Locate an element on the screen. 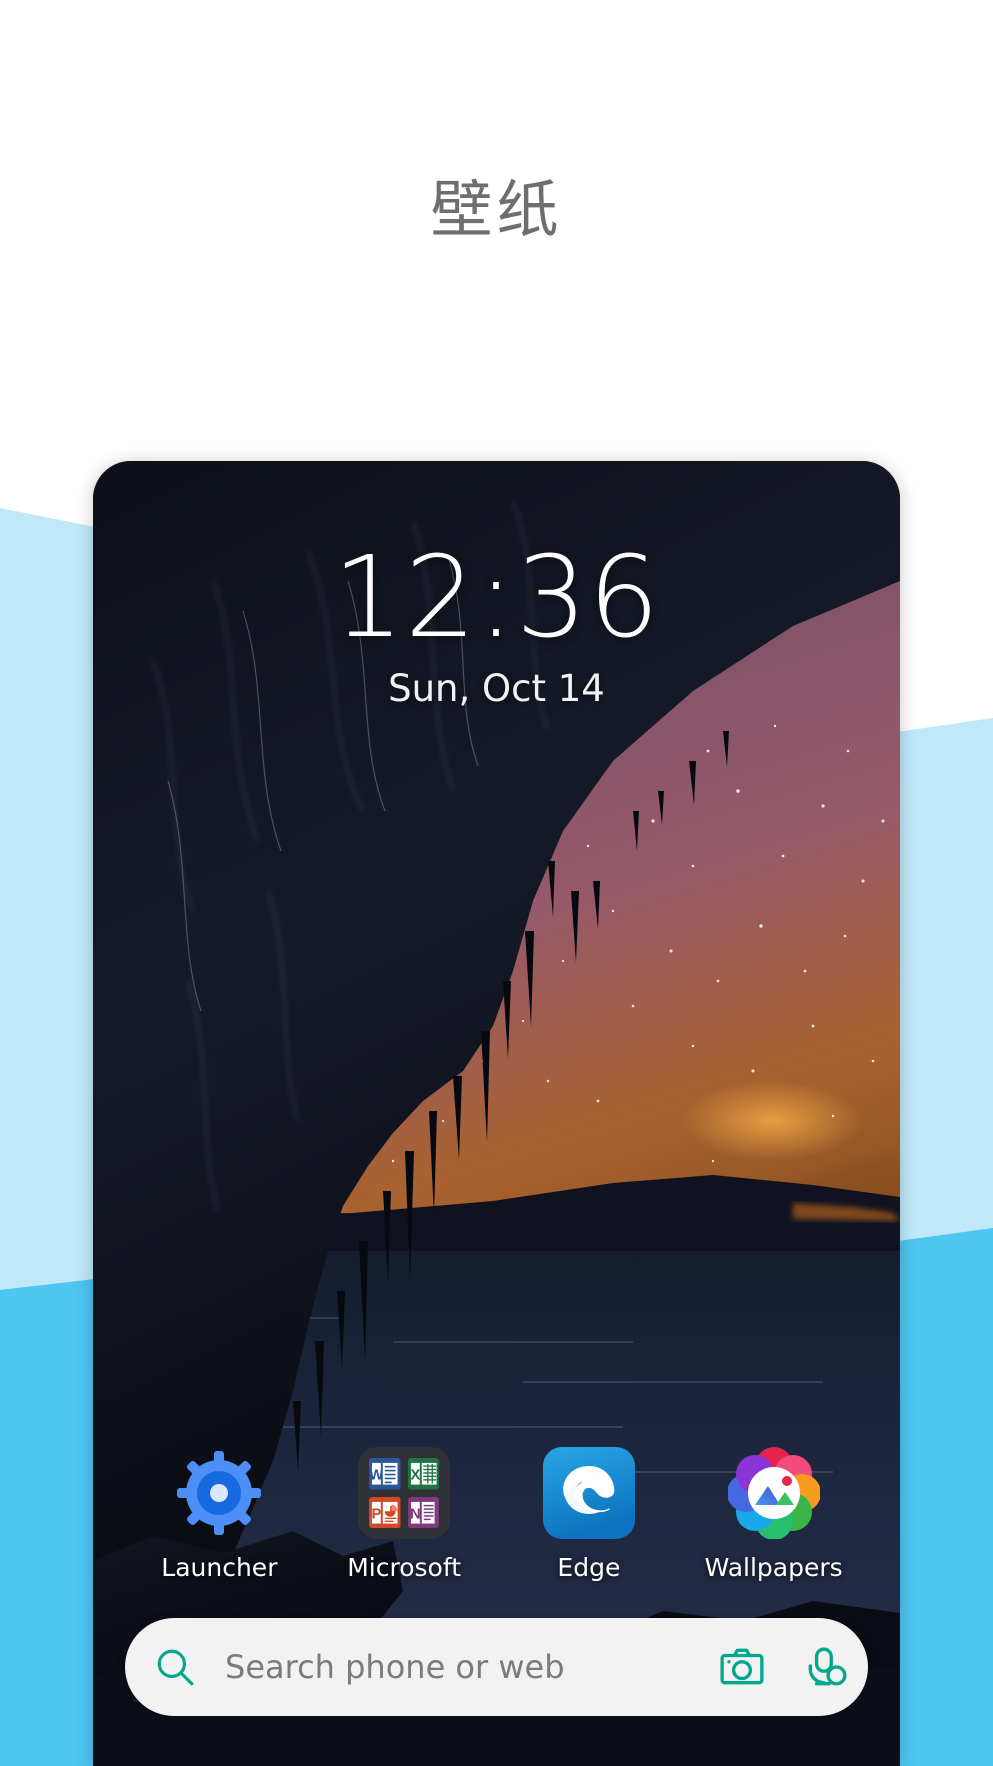 Image resolution: width=993 pixels, height=1766 pixels. svg-text: P is located at coordinates (377, 1514).